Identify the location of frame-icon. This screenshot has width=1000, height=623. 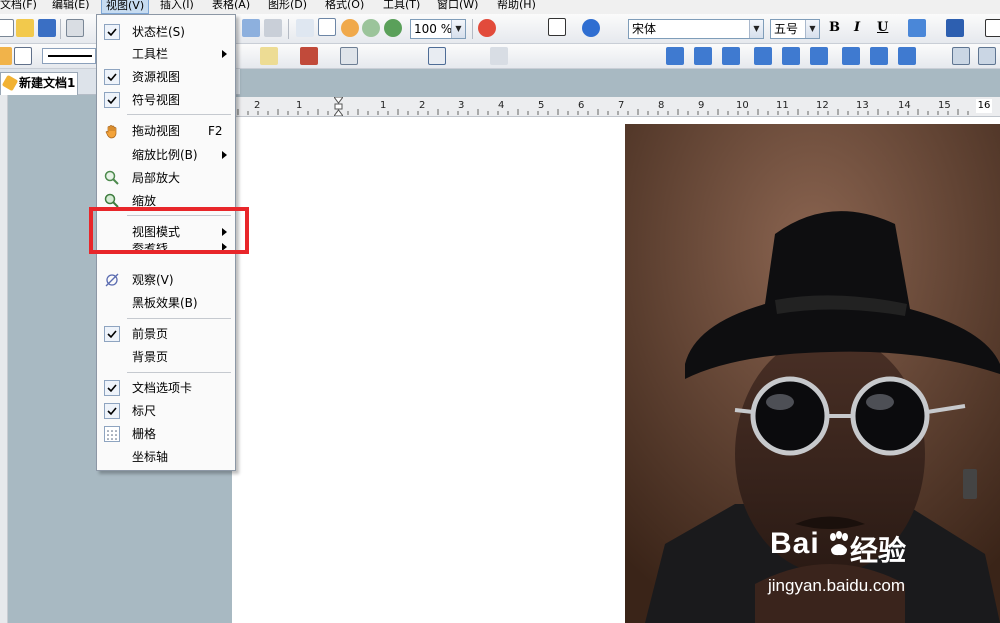
(349, 56).